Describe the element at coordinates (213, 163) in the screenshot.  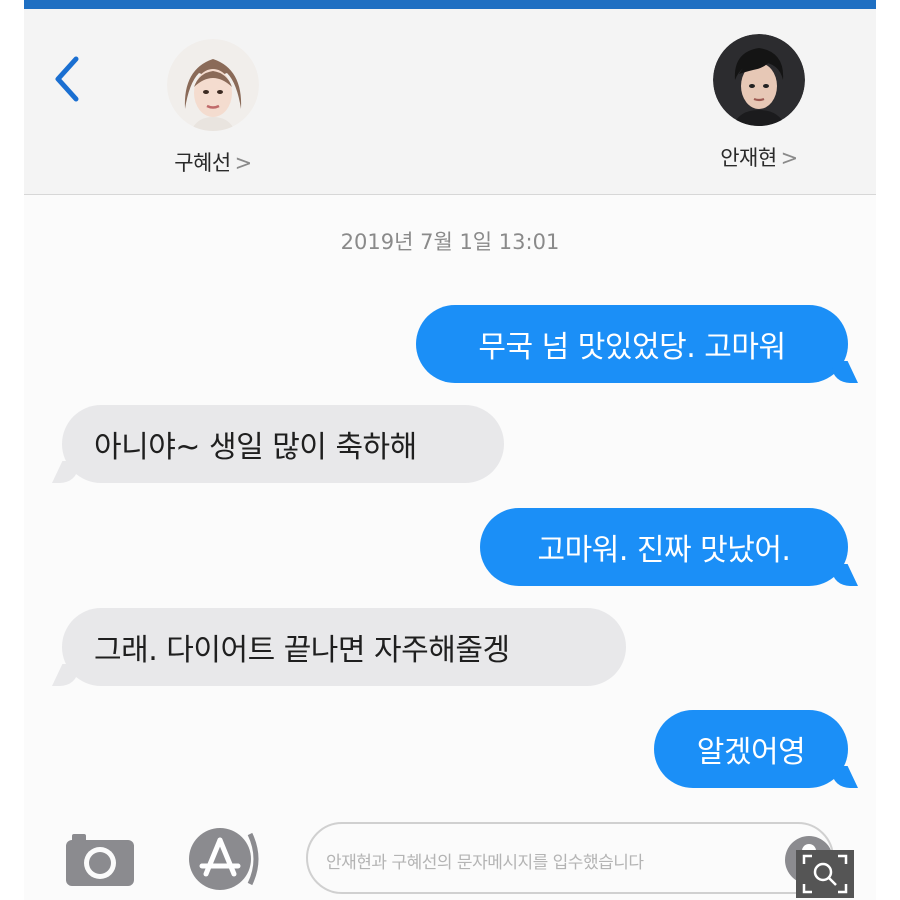
I see `contact-name: 구혜선 >` at that location.